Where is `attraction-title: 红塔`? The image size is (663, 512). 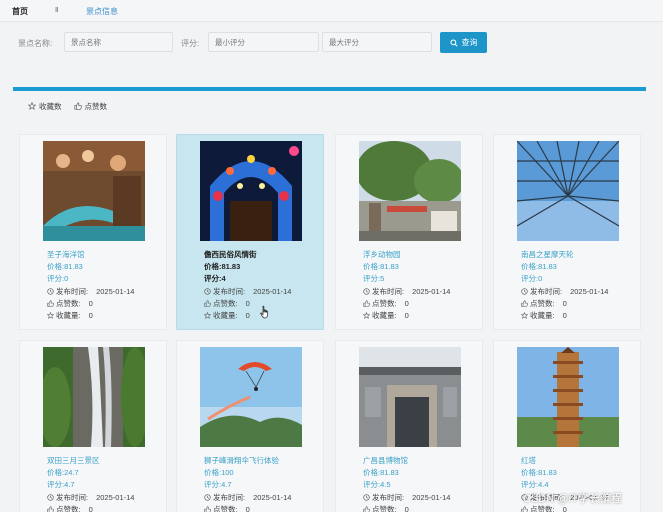
attraction-title: 红塔 is located at coordinates (528, 460).